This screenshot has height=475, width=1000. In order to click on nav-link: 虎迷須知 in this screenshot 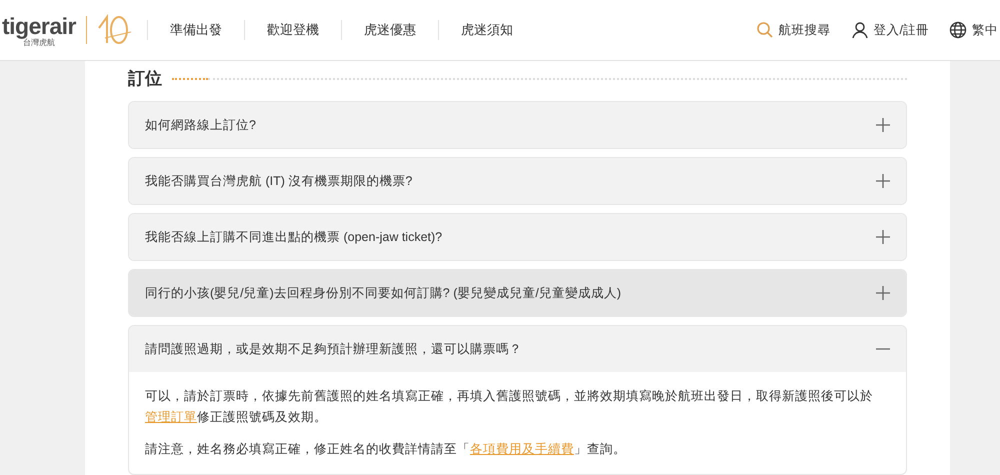, I will do `click(487, 30)`.